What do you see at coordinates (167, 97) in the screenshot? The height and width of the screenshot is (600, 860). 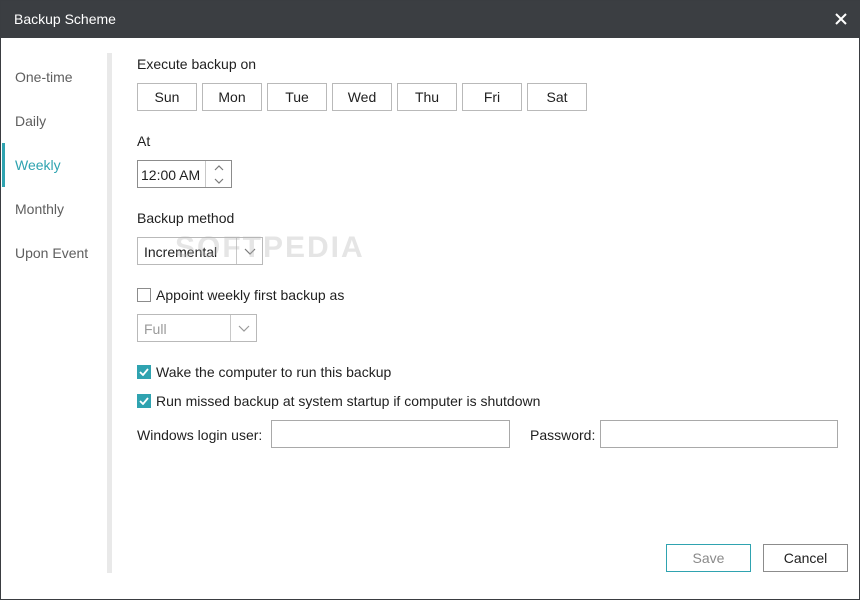 I see `day-button-sun: Sun` at bounding box center [167, 97].